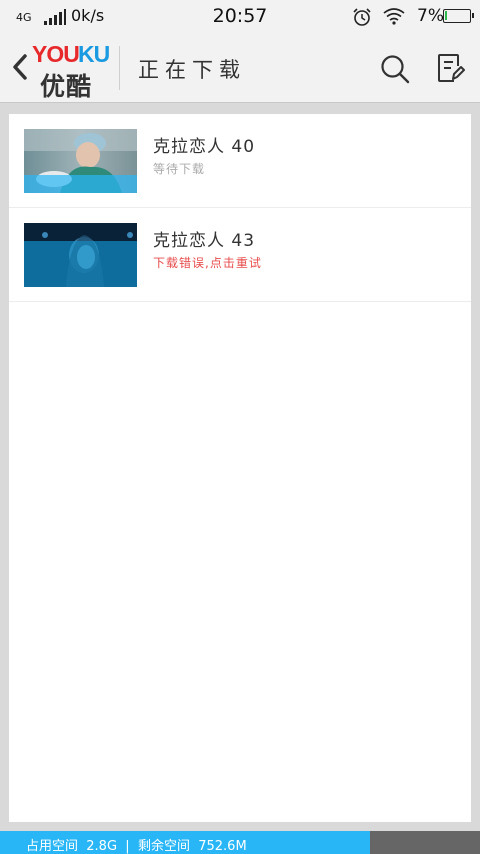  Describe the element at coordinates (451, 68) in the screenshot. I see `edit-icon` at that location.